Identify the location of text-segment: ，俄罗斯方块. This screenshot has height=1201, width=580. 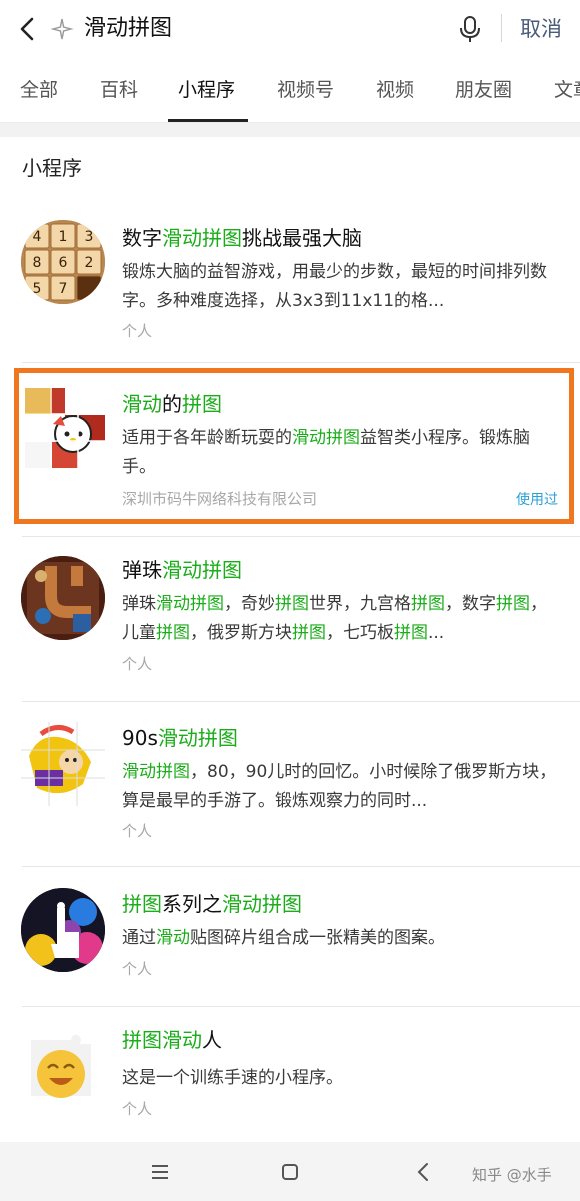
(241, 633).